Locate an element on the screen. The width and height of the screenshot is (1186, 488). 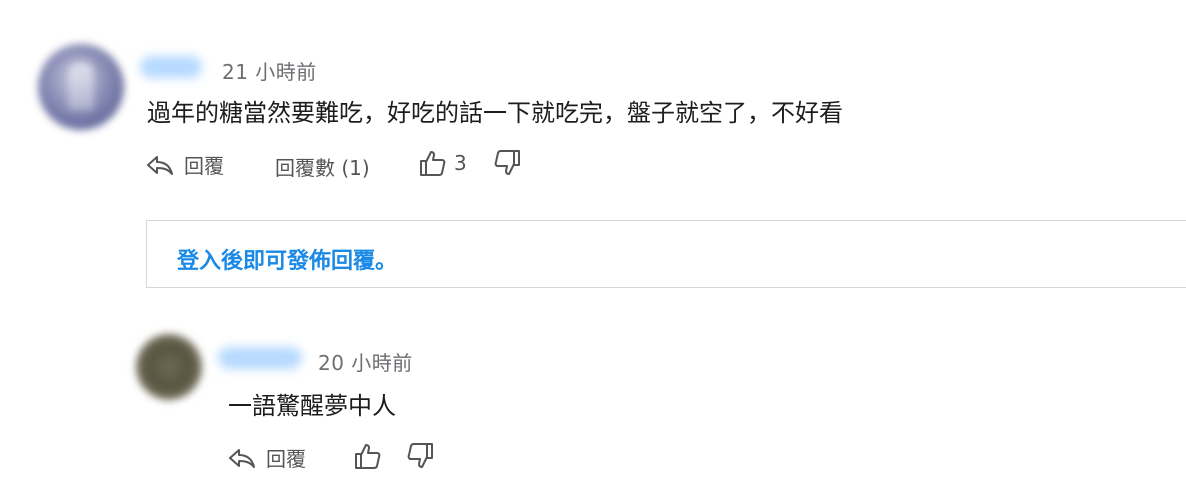
timestamp: 20 小時前 is located at coordinates (365, 363).